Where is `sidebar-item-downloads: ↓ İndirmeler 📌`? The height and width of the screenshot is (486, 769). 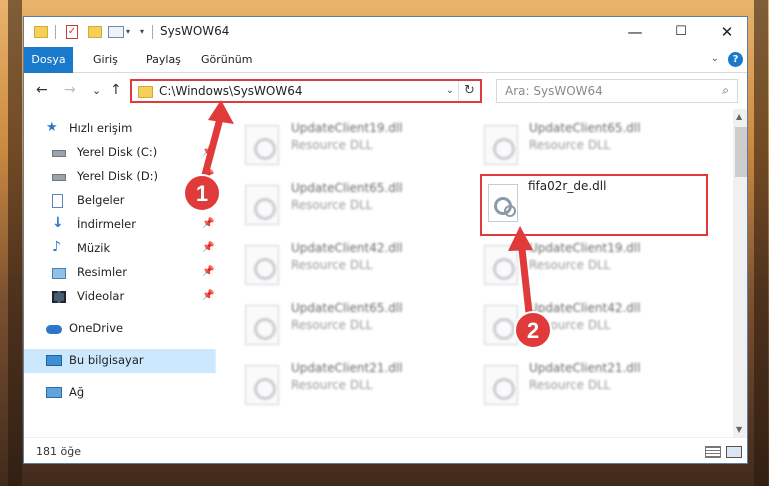 sidebar-item-downloads: ↓ İndirmeler 📌 is located at coordinates (120, 225).